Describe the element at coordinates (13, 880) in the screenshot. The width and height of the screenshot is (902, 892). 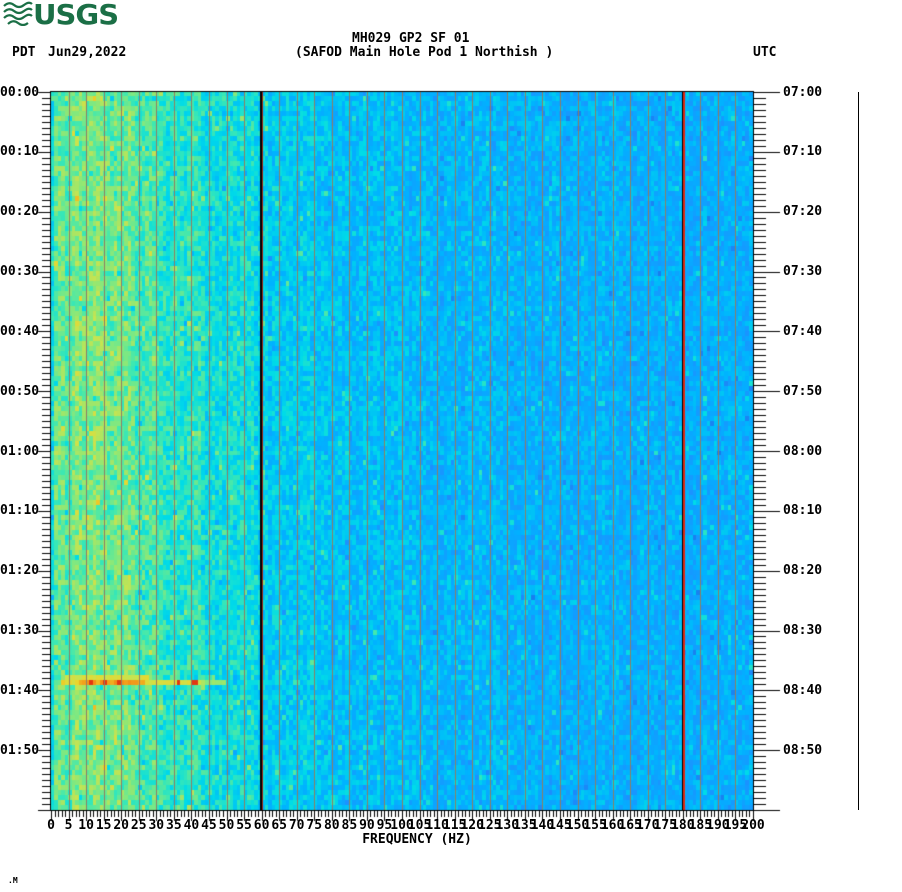
I see `corner-note: .M` at that location.